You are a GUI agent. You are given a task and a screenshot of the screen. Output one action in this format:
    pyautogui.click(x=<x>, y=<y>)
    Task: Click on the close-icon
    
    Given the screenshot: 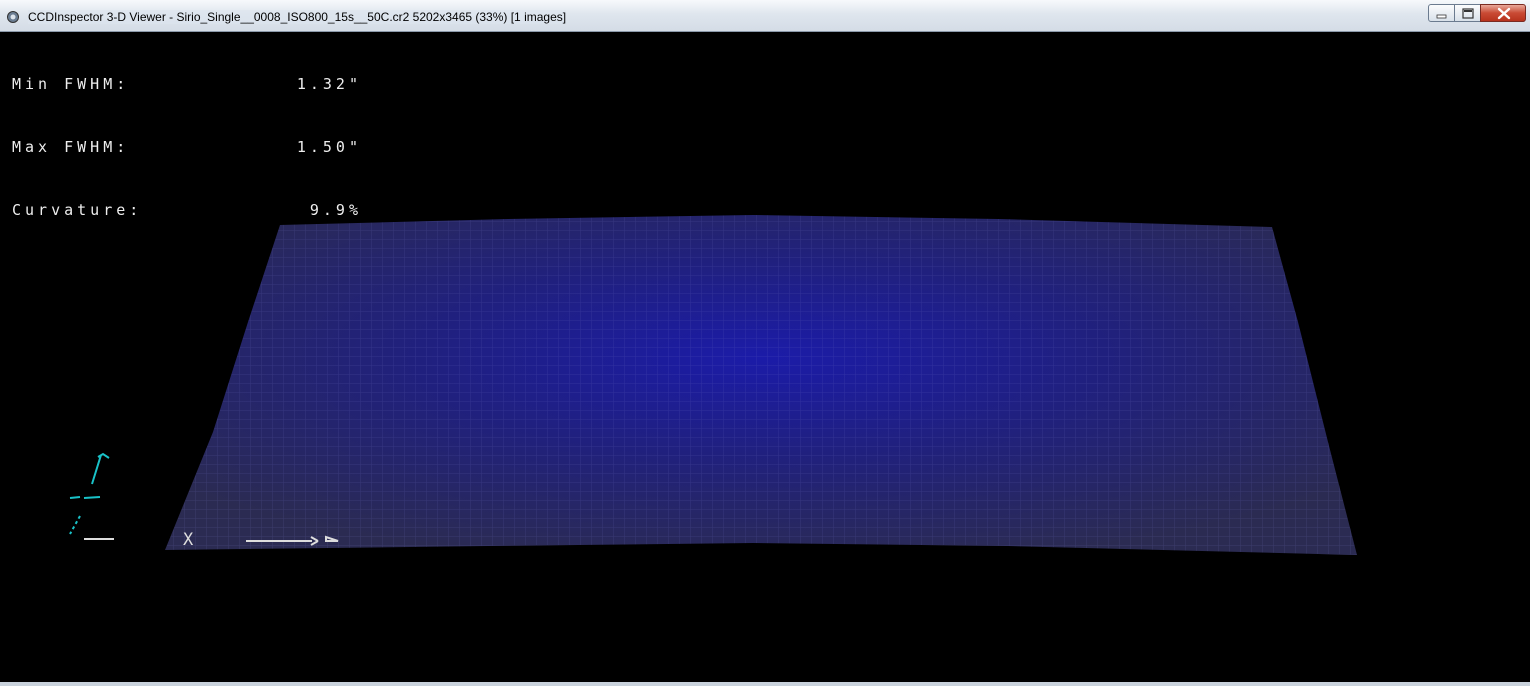 What is the action you would take?
    pyautogui.click(x=1504, y=13)
    